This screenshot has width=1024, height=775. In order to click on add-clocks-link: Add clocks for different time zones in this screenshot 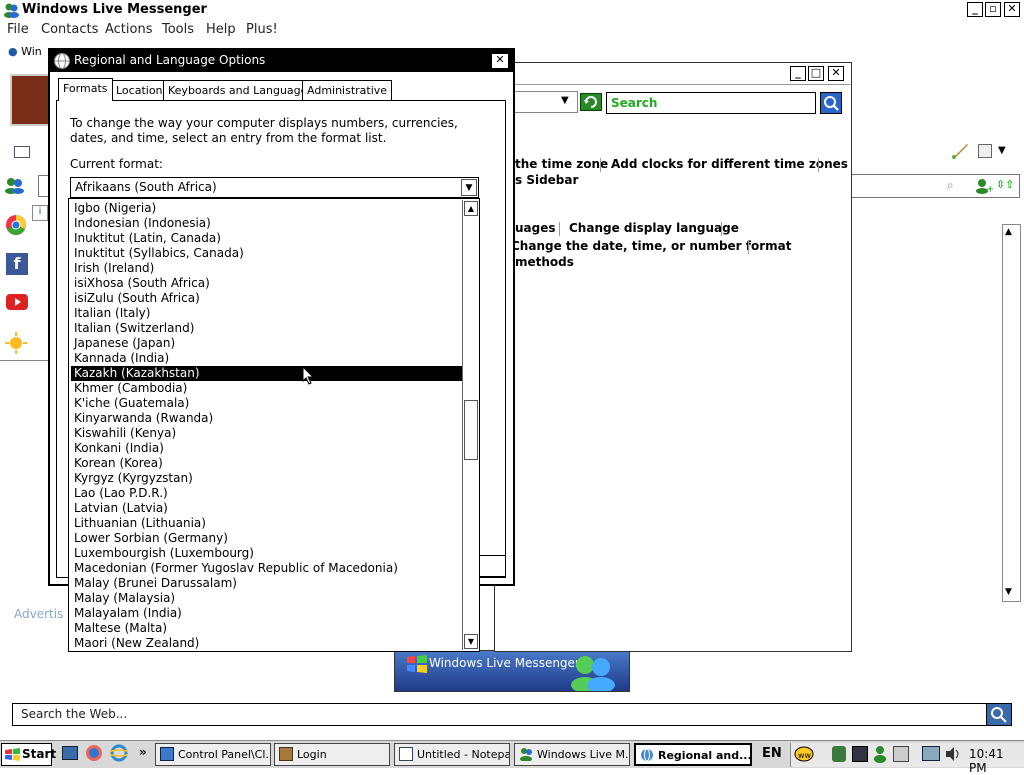, I will do `click(729, 164)`.